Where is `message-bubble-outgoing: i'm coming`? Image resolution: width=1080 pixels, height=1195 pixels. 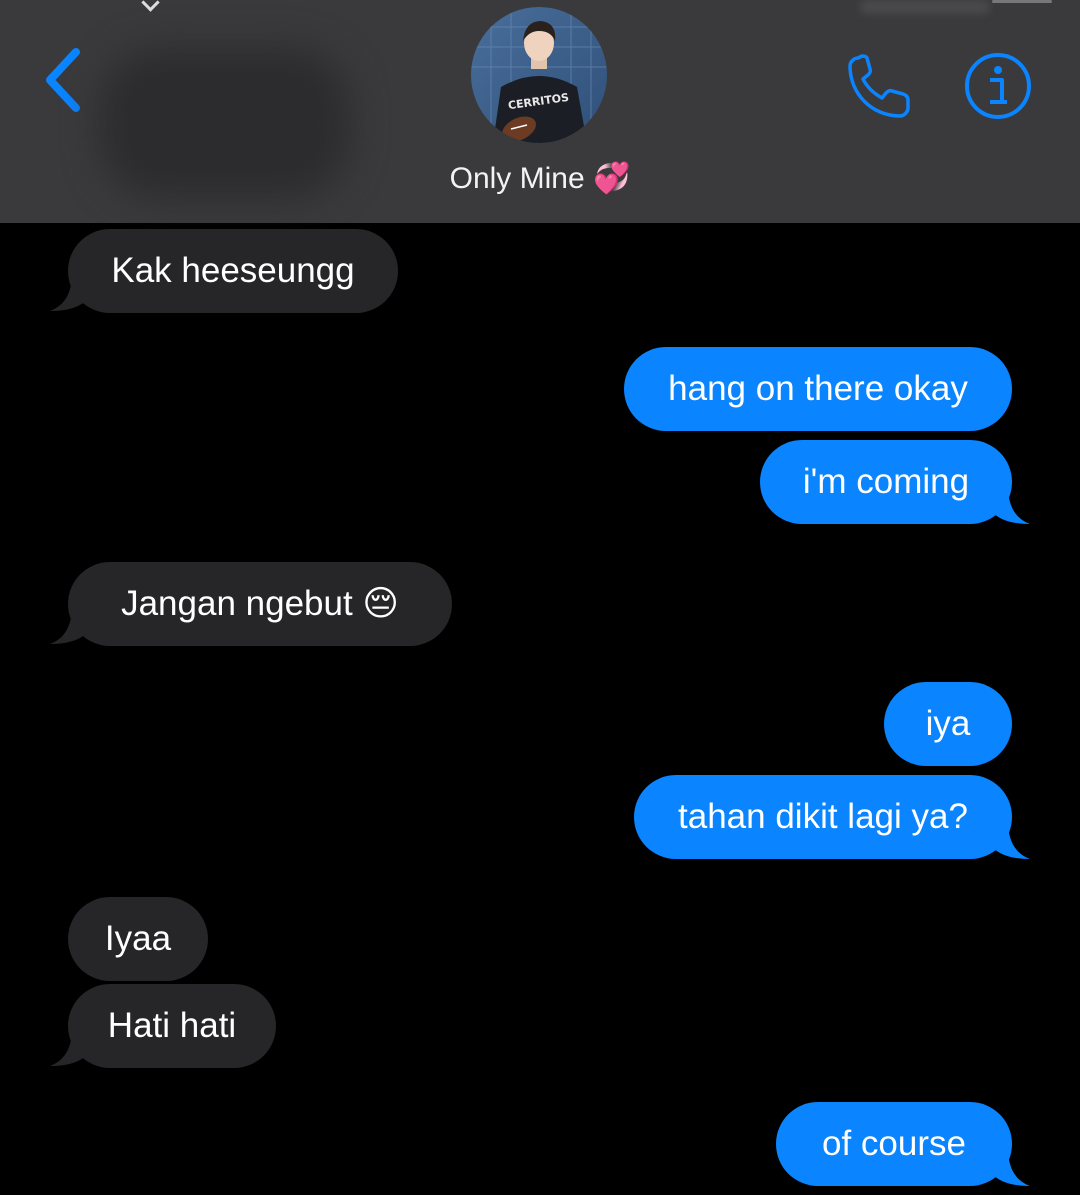 message-bubble-outgoing: i'm coming is located at coordinates (886, 482).